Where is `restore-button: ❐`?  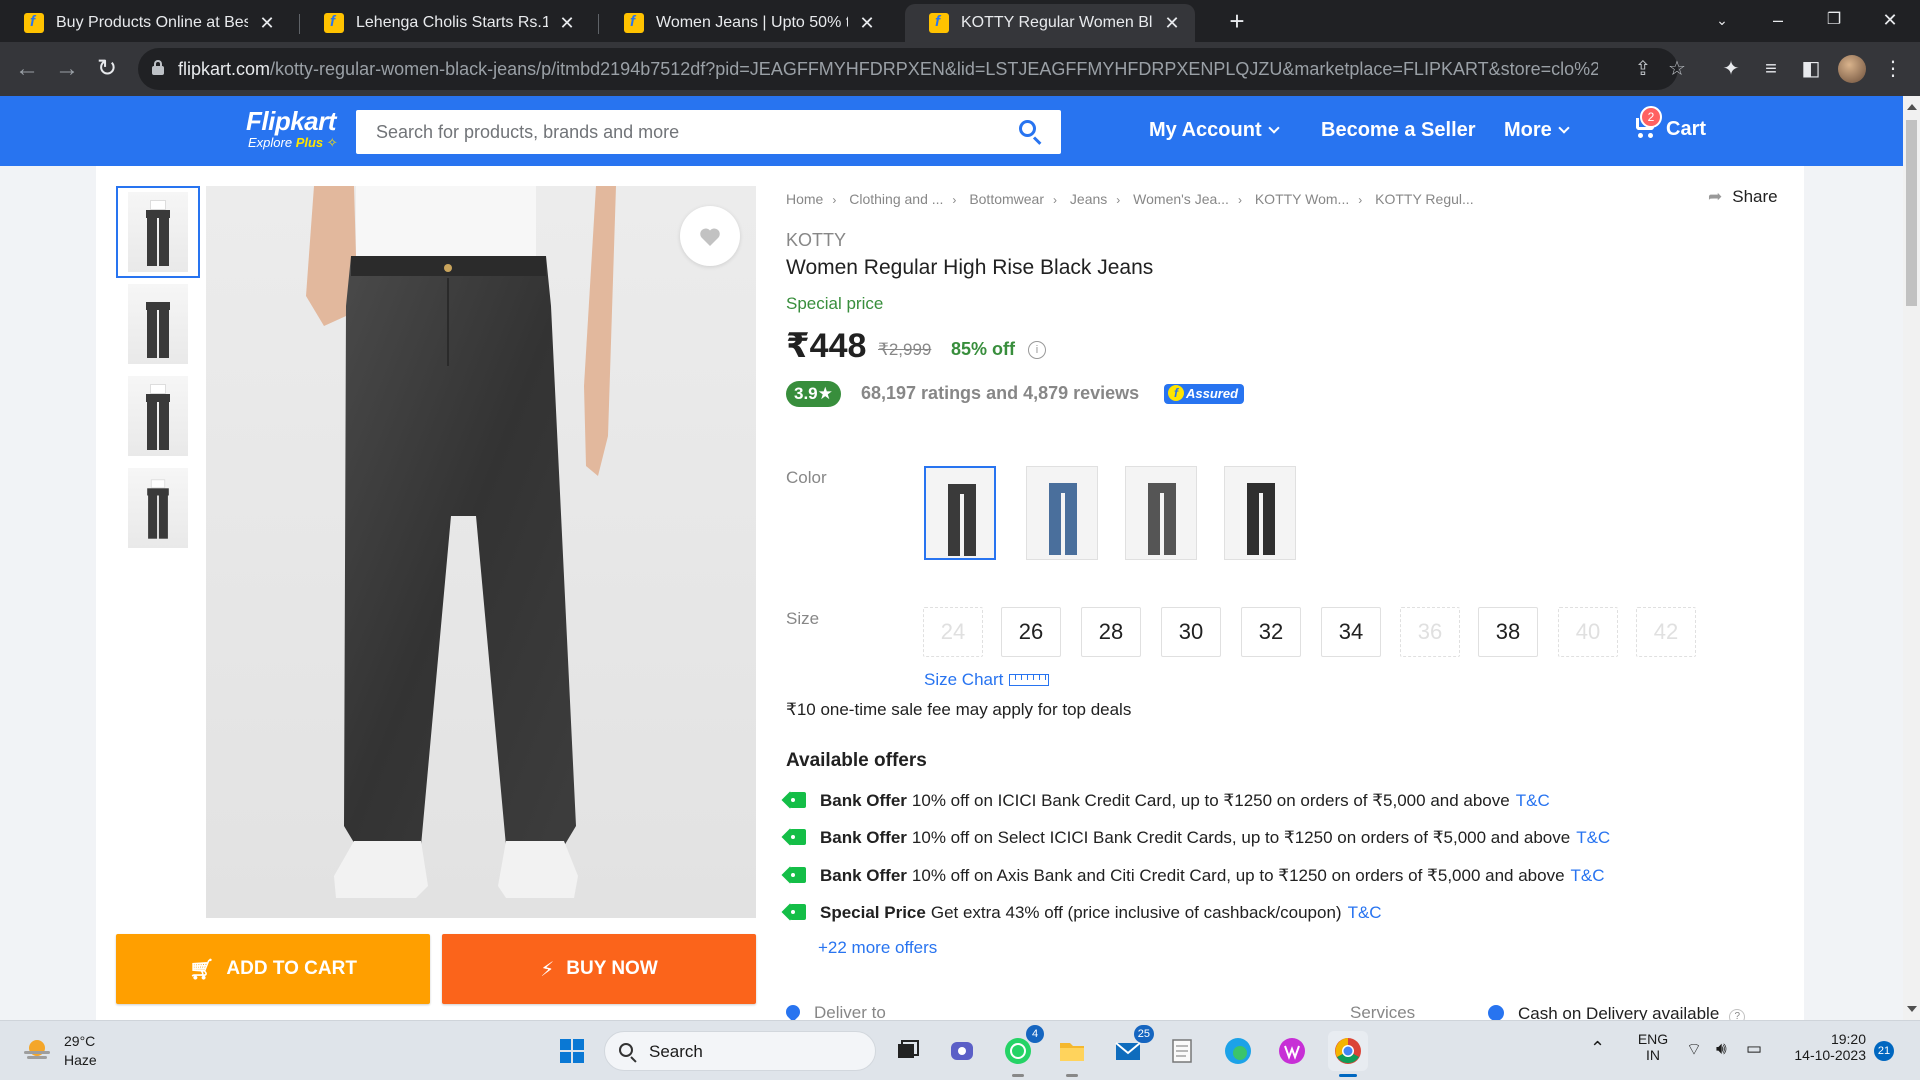
restore-button: ❐ is located at coordinates (1834, 21).